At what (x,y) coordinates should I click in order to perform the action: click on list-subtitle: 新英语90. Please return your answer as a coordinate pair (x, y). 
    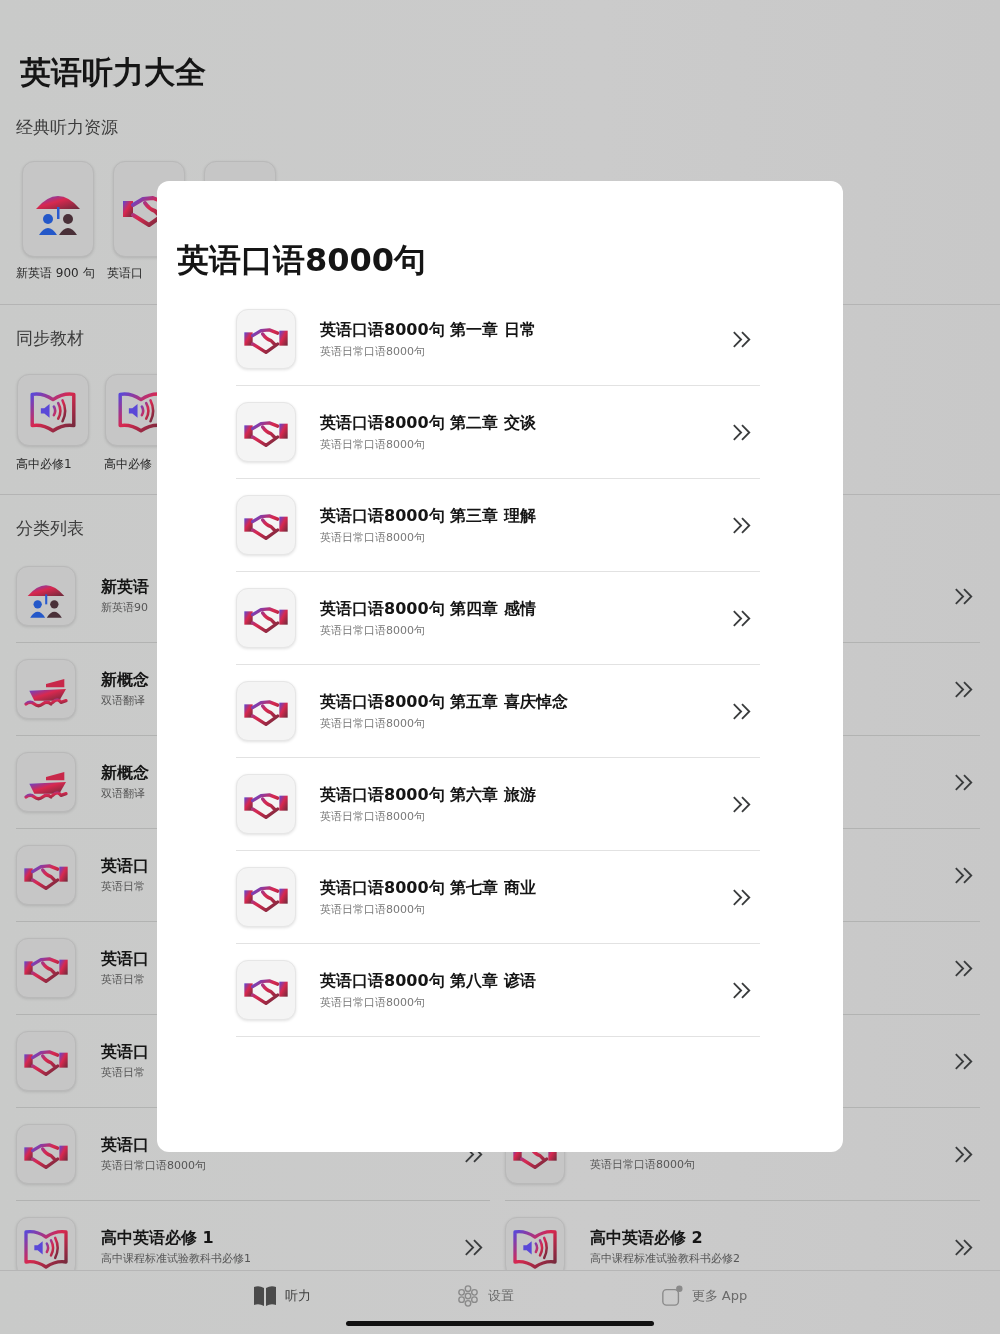
    Looking at the image, I should click on (124, 607).